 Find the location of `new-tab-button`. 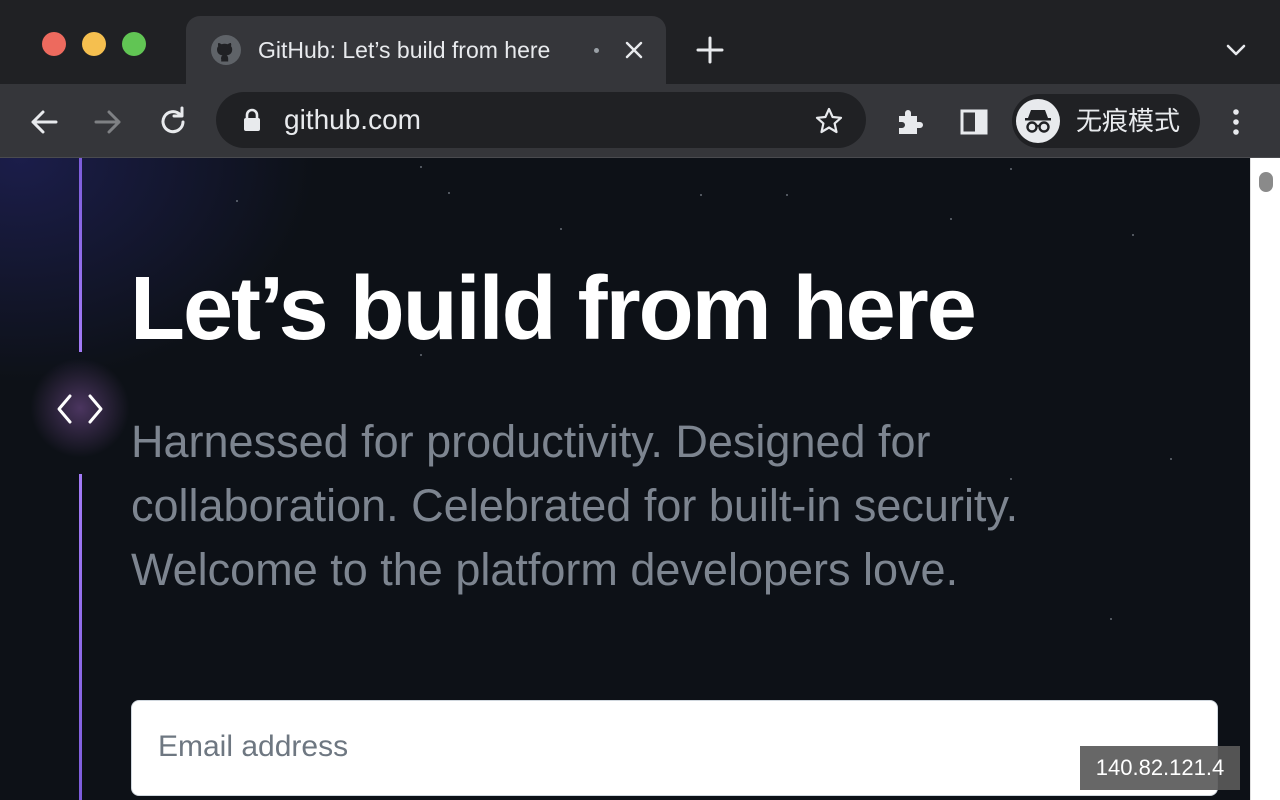

new-tab-button is located at coordinates (710, 50).